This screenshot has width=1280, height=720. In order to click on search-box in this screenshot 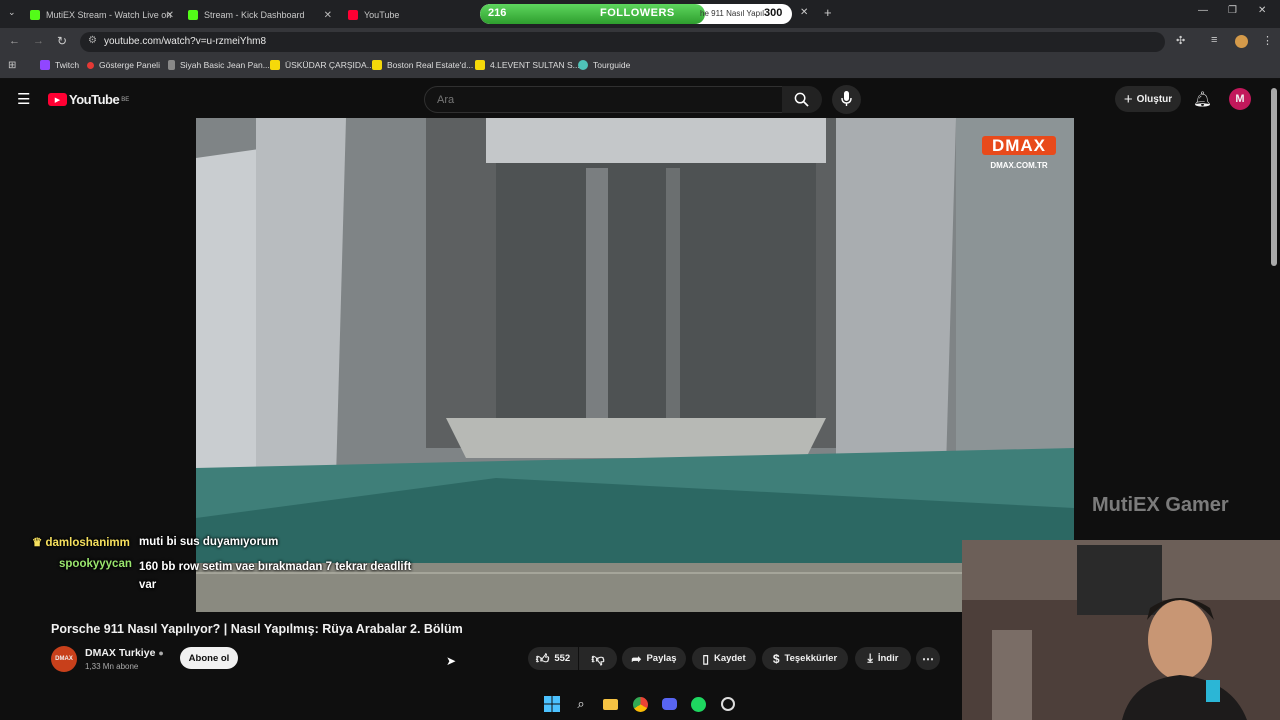, I will do `click(604, 99)`.